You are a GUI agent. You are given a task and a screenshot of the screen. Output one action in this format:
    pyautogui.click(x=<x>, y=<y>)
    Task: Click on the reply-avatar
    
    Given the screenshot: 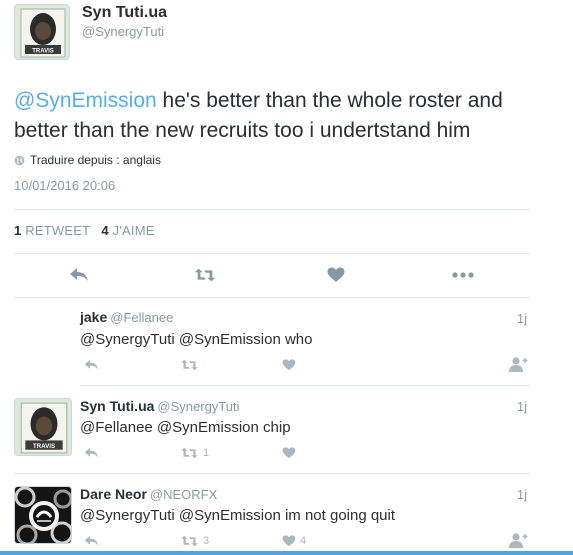 What is the action you would take?
    pyautogui.click(x=43, y=515)
    